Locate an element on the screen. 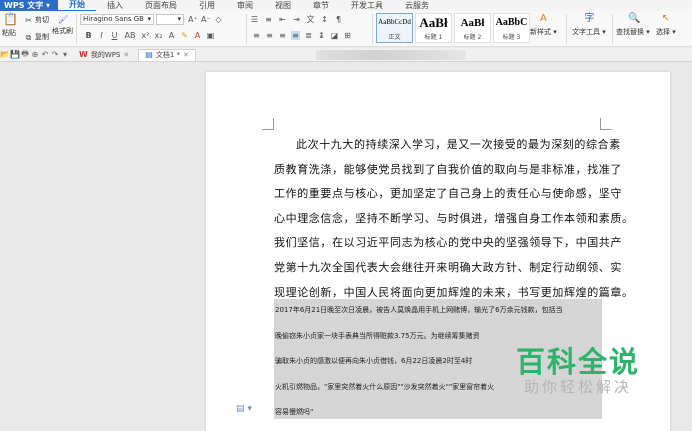 This screenshot has height=431, width=692. text-line: 质教育洗涤，能够使党员找到了自我价值的取向与是非标准，找准了 is located at coordinates (448, 169).